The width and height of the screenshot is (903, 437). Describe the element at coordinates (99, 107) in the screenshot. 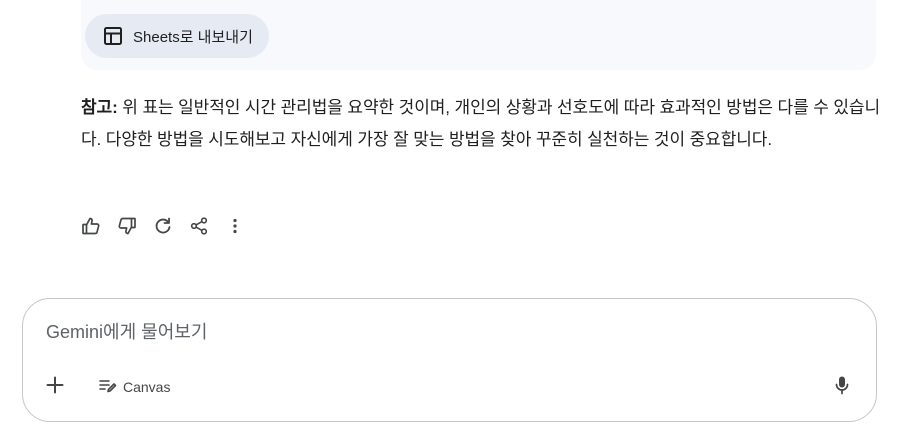

I see `note-lead: 참고:` at that location.